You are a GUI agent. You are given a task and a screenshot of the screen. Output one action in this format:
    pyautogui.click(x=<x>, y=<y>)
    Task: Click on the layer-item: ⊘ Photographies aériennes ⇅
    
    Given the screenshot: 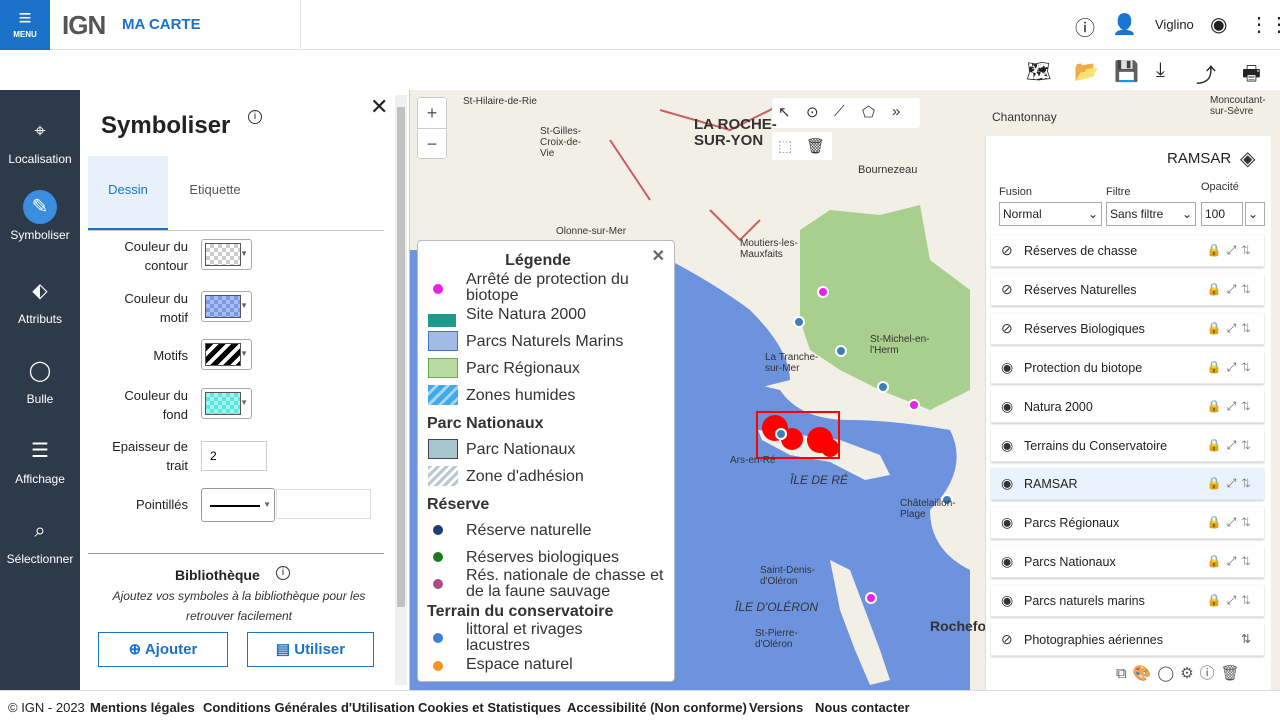 What is the action you would take?
    pyautogui.click(x=1127, y=640)
    